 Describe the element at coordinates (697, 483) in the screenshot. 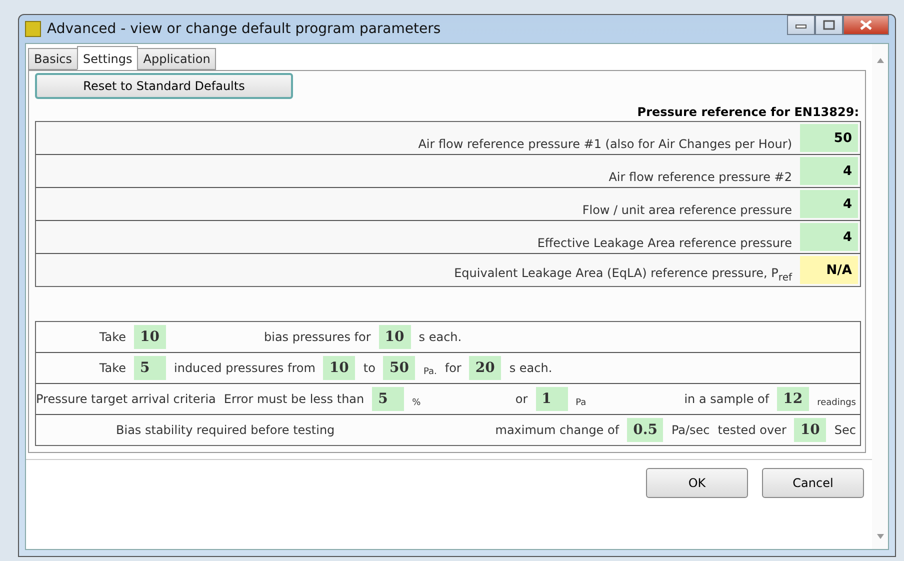

I see `dialog-button: OK` at that location.